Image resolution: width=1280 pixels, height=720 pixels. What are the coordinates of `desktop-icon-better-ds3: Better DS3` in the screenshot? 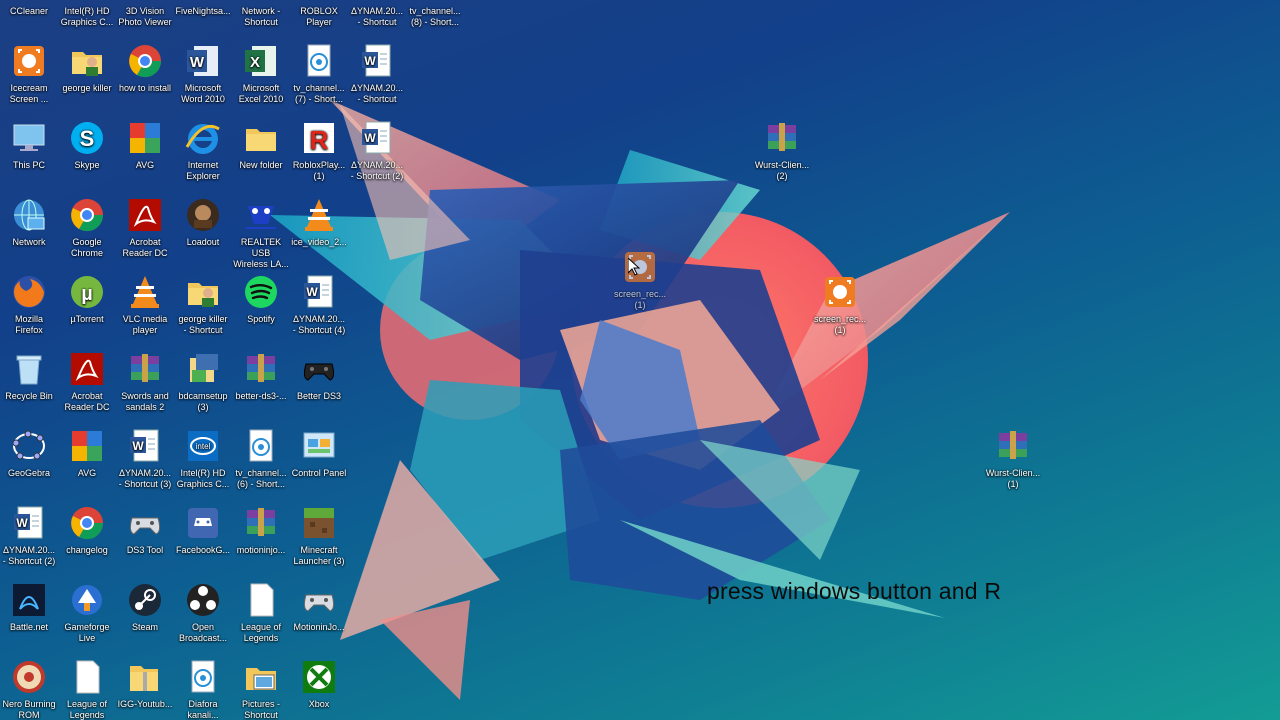 It's located at (319, 376).